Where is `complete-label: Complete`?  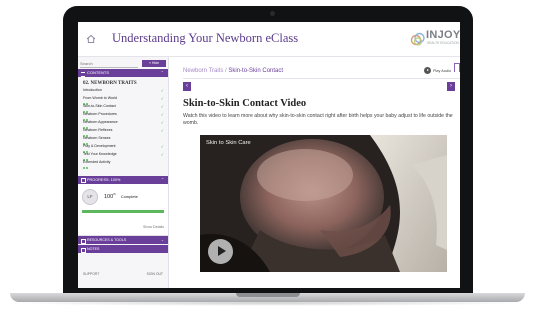
complete-label: Complete is located at coordinates (129, 196).